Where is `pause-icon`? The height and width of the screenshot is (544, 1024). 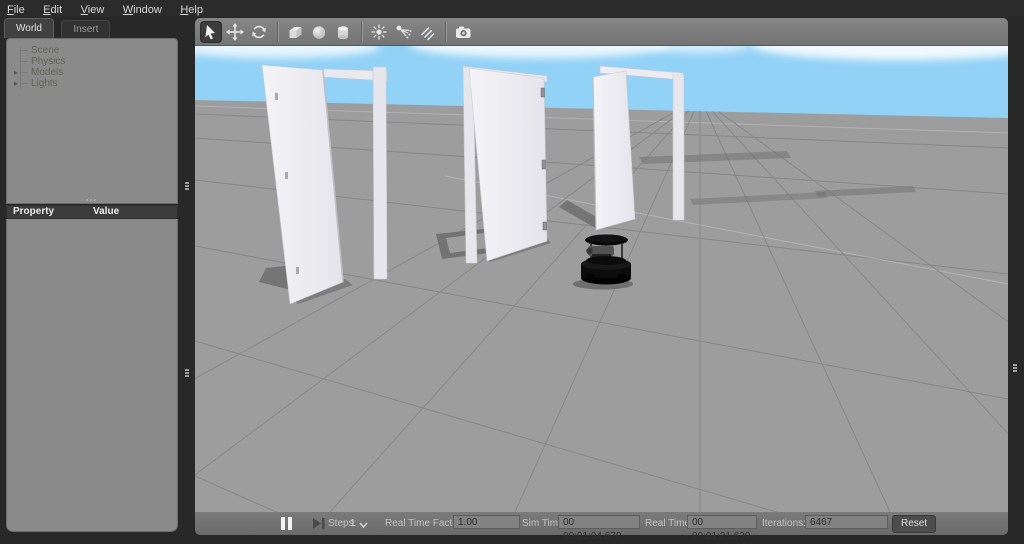 pause-icon is located at coordinates (286, 523).